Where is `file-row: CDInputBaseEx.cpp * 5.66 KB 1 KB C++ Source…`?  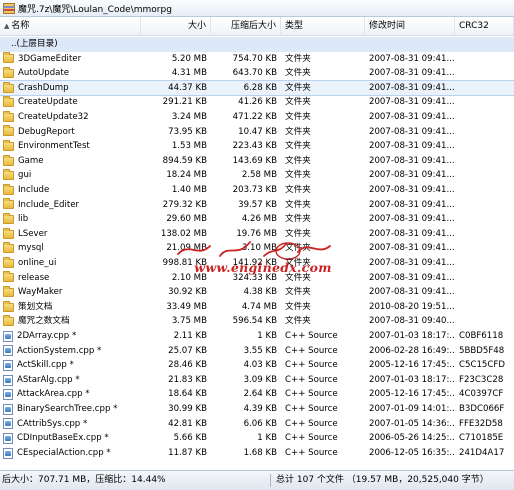 file-row: CDInputBaseEx.cpp * 5.66 KB 1 KB C++ Source… is located at coordinates (257, 438).